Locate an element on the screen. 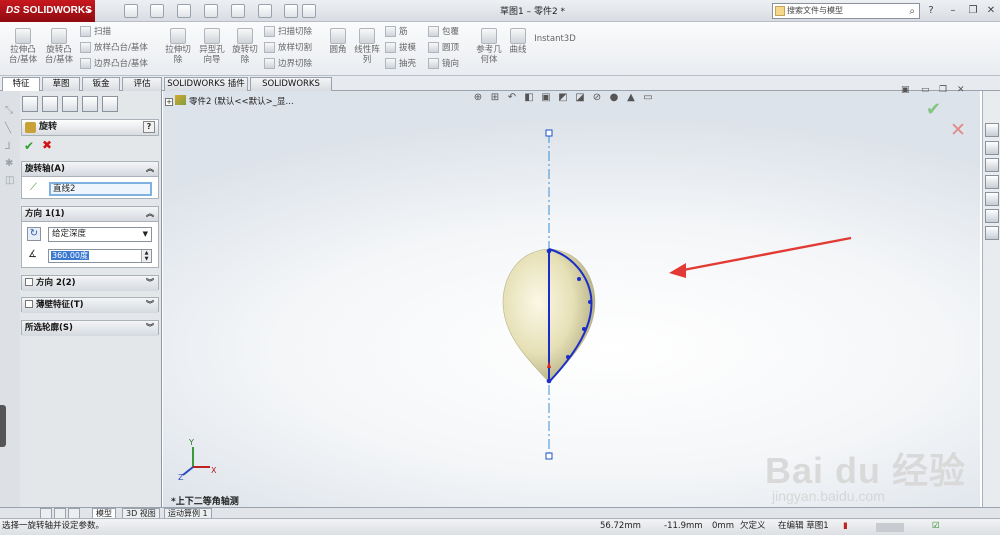 The width and height of the screenshot is (1000, 535). spin-button: ▲ ▼ is located at coordinates (146, 256).